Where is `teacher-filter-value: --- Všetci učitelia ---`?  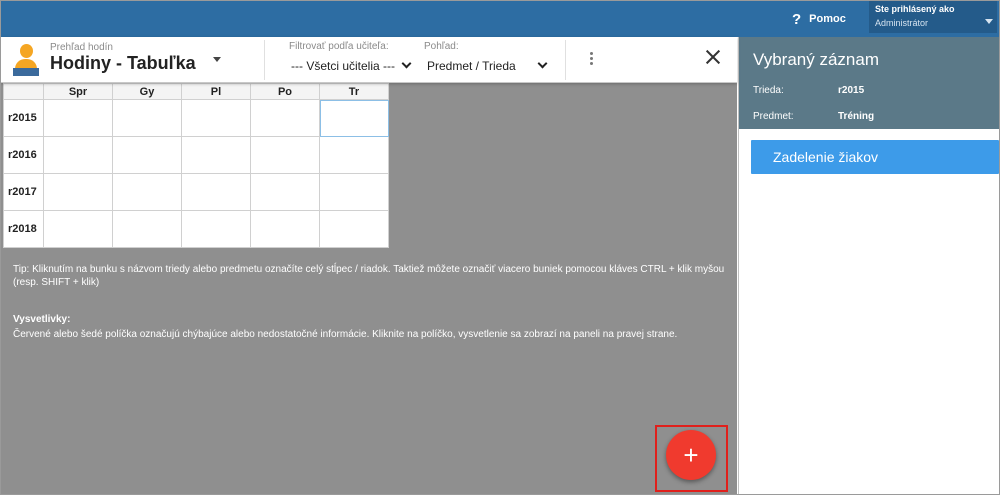
teacher-filter-value: --- Všetci učitelia --- is located at coordinates (343, 66).